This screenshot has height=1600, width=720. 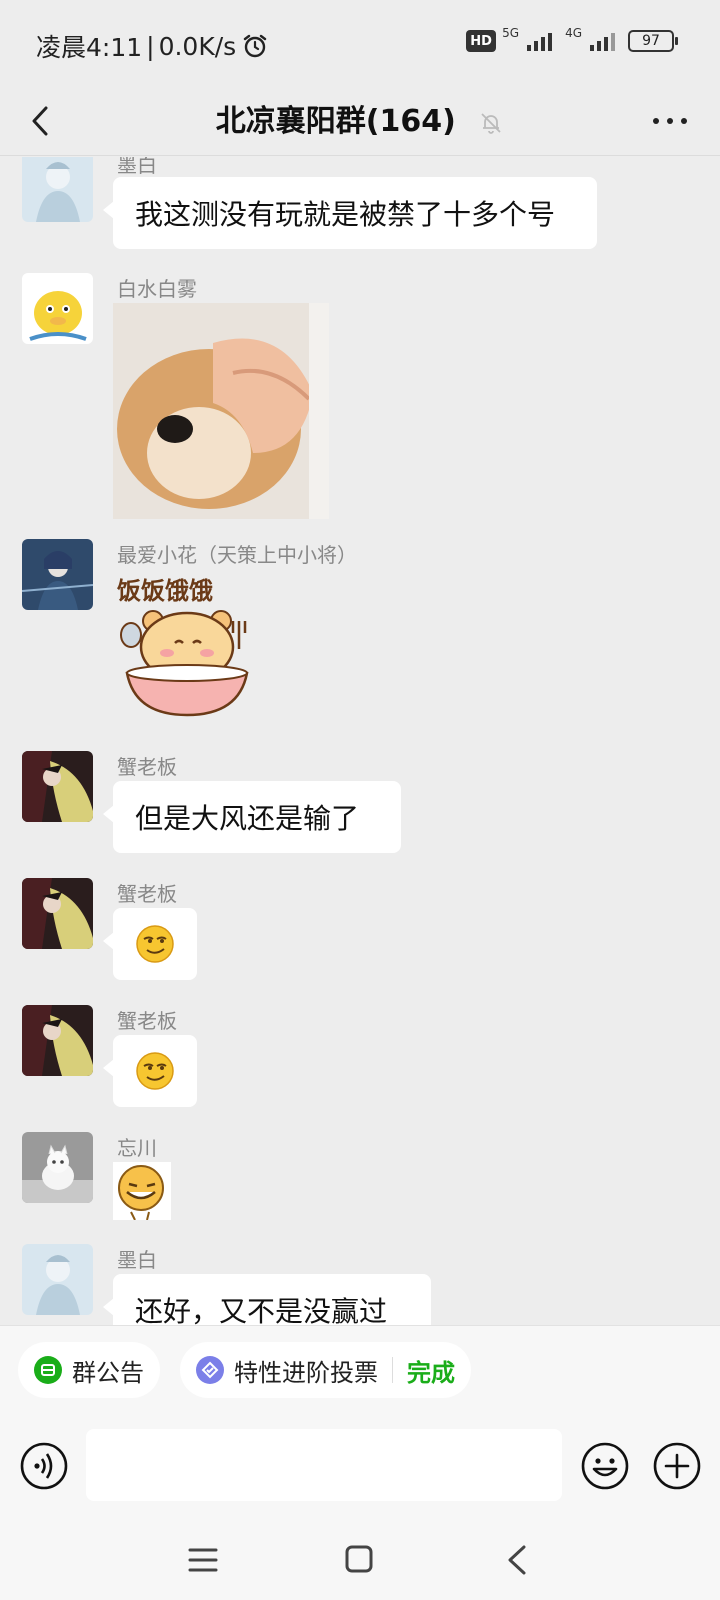 What do you see at coordinates (165, 591) in the screenshot?
I see `sticker-caption: 饭饭饿饿` at bounding box center [165, 591].